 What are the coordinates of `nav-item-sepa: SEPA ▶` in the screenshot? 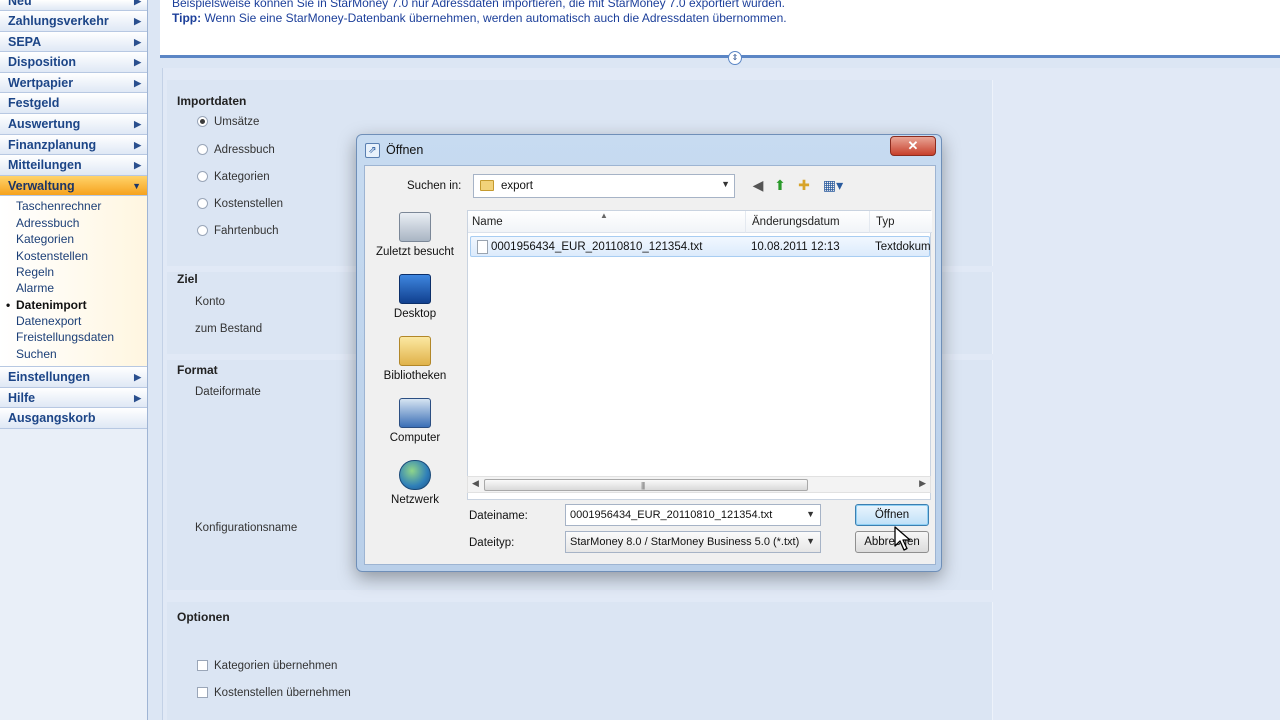 It's located at (73, 42).